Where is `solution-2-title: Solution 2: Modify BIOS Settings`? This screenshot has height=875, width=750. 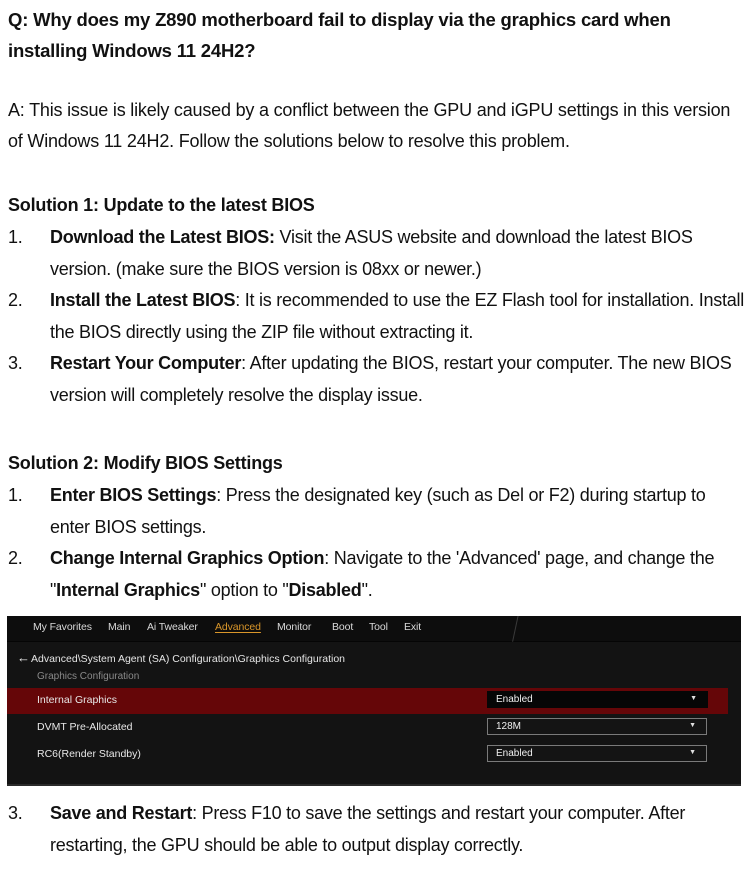
solution-2-title: Solution 2: Modify BIOS Settings is located at coordinates (145, 463).